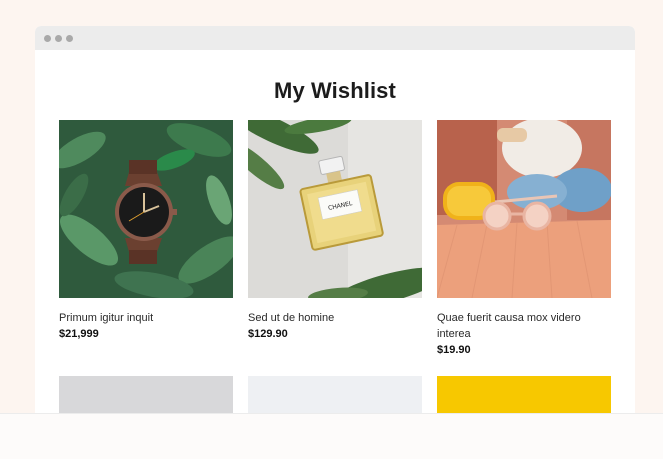 The width and height of the screenshot is (663, 459). Describe the element at coordinates (524, 209) in the screenshot. I see `sunglasses-photo` at that location.